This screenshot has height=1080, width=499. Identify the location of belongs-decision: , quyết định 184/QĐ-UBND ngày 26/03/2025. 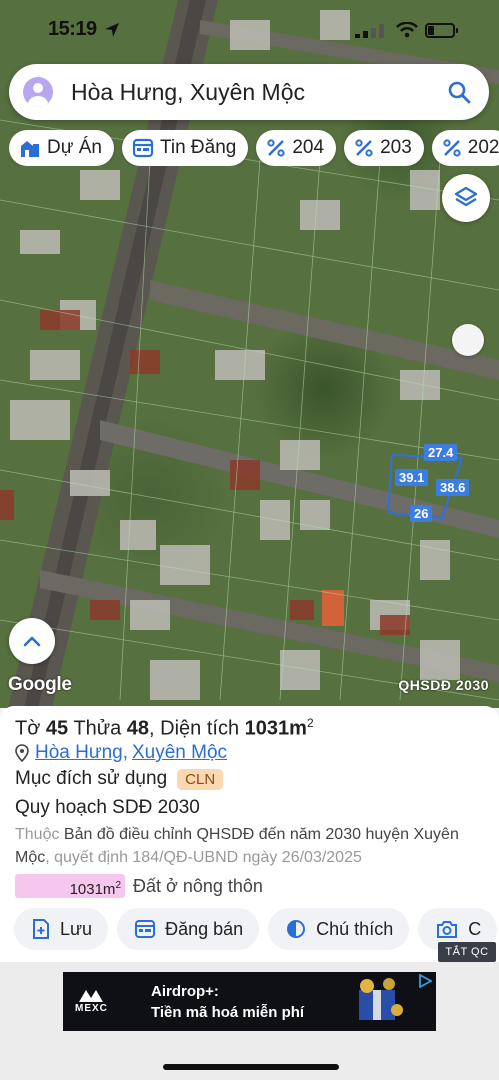
(203, 857).